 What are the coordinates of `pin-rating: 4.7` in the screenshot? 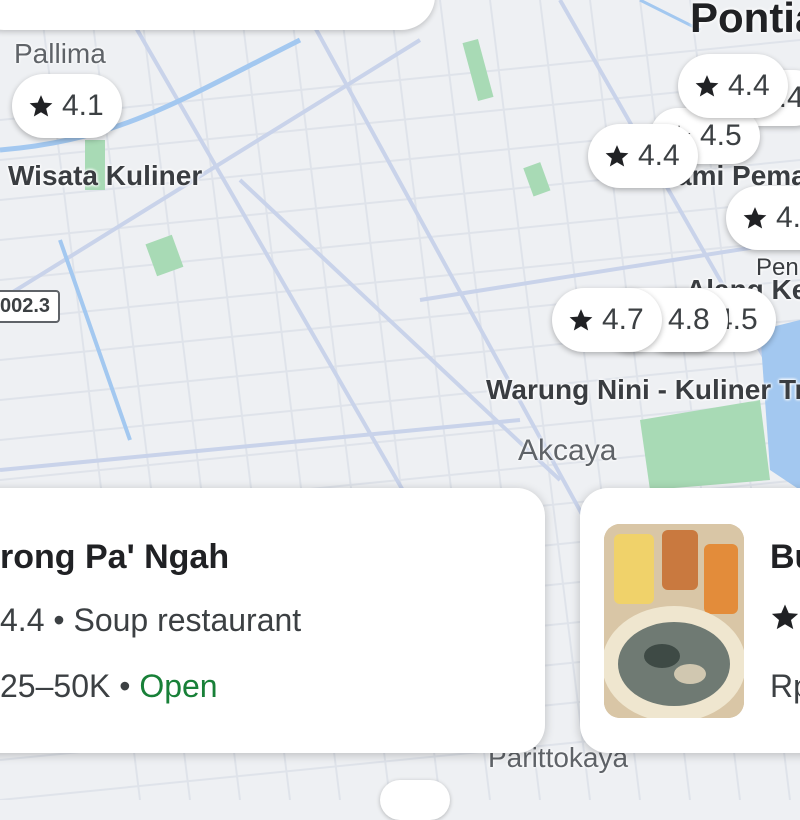 It's located at (623, 319).